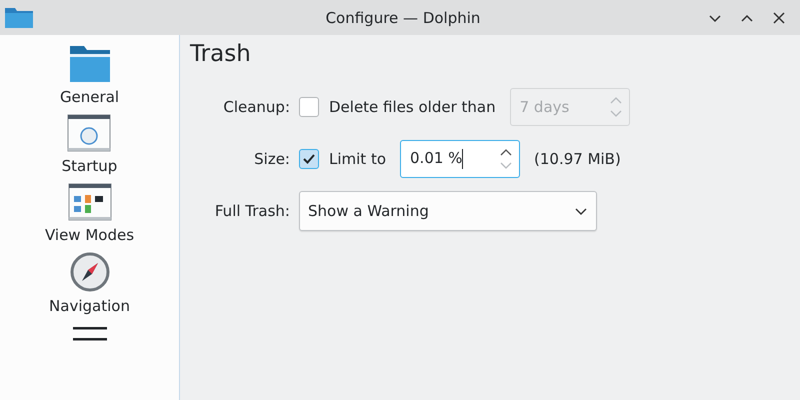  I want to click on sidebar-item: General, so click(90, 75).